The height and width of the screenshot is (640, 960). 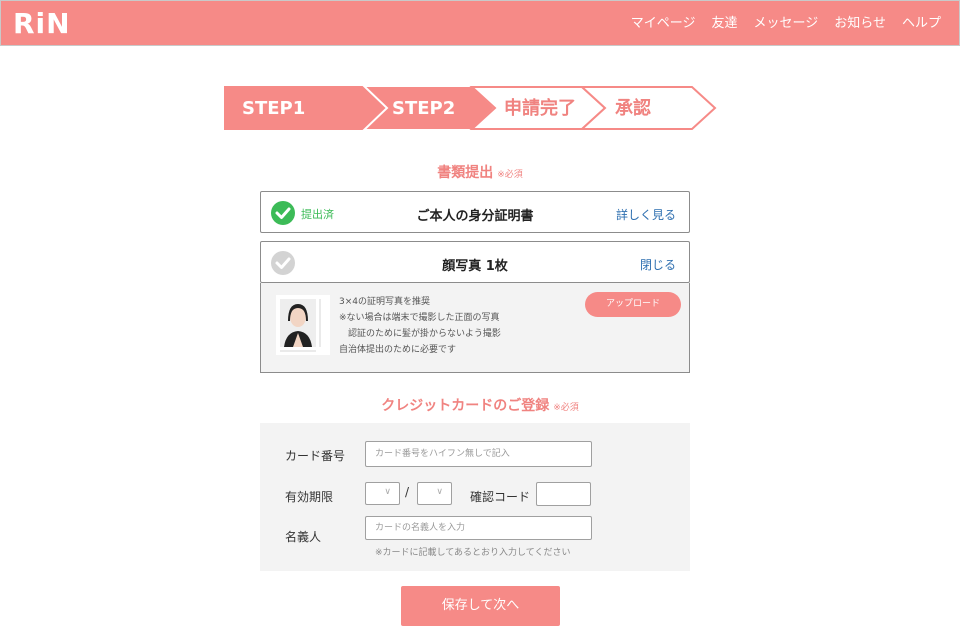 I want to click on expiry-month-select: ∨, so click(x=382, y=493).